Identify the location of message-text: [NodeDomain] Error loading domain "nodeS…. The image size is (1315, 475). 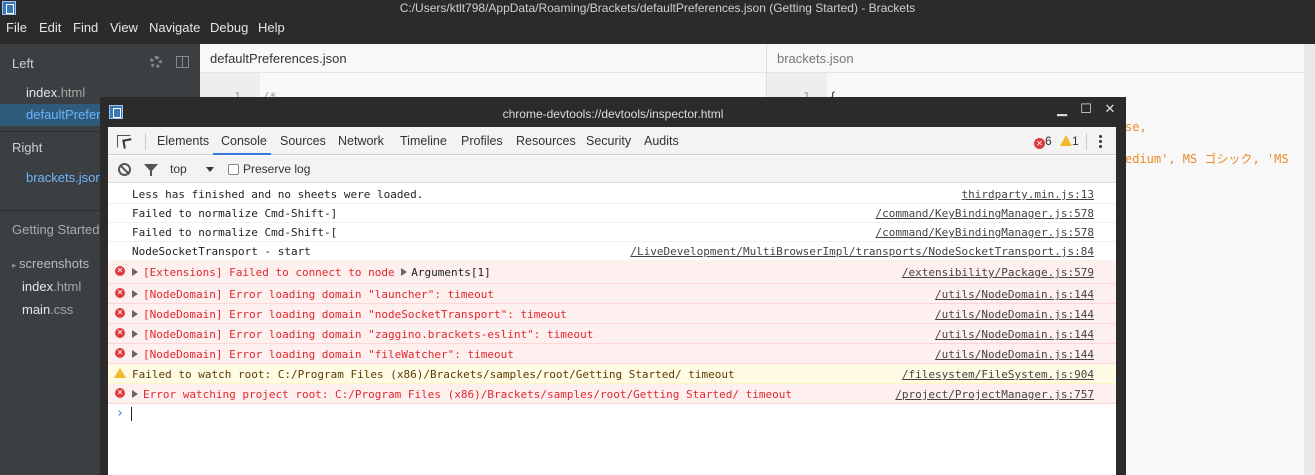
(355, 314).